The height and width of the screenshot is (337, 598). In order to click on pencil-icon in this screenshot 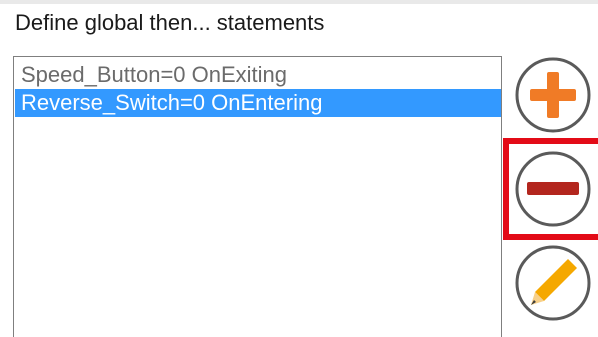, I will do `click(553, 283)`.